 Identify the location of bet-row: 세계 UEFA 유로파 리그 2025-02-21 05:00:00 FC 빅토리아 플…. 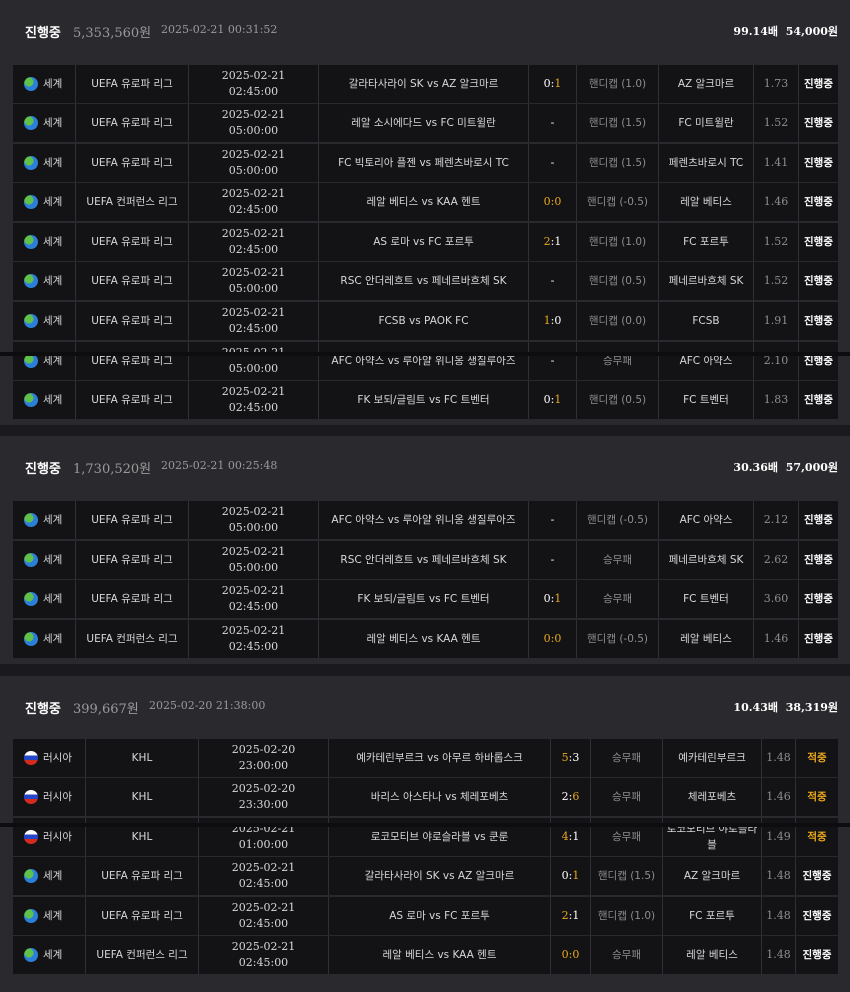
(425, 163).